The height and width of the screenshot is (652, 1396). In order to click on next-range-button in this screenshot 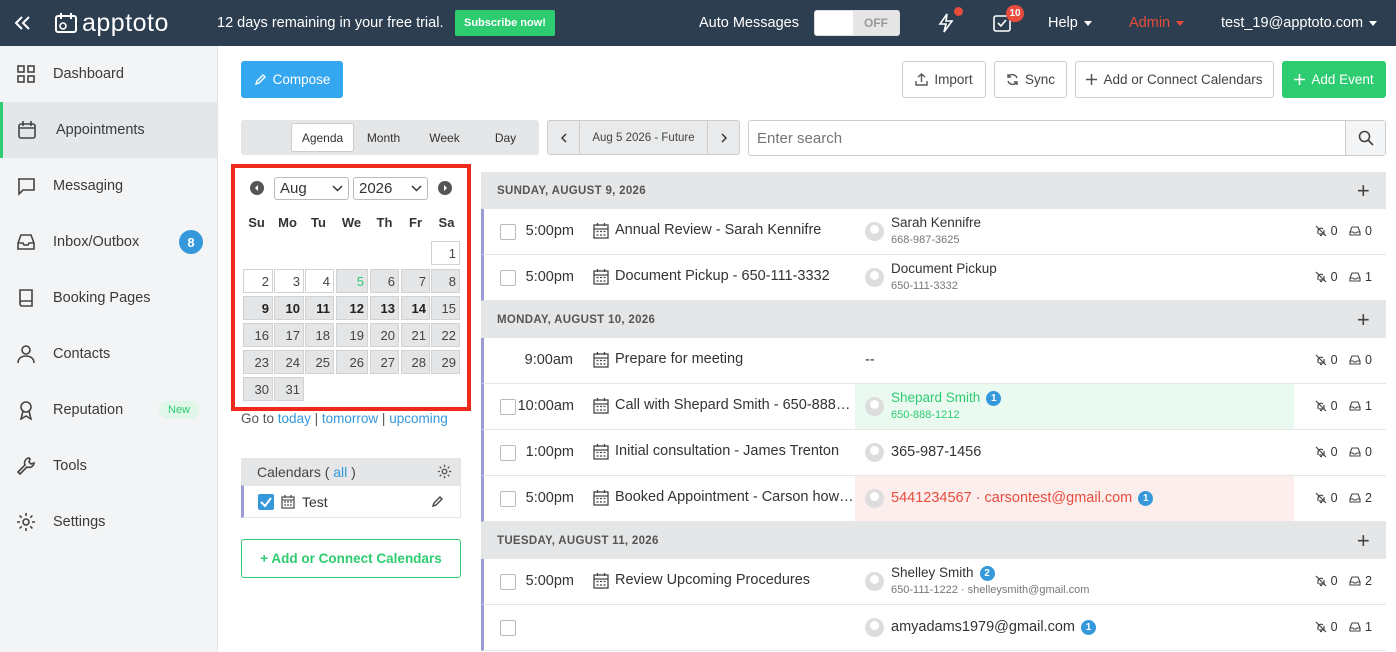, I will do `click(723, 137)`.